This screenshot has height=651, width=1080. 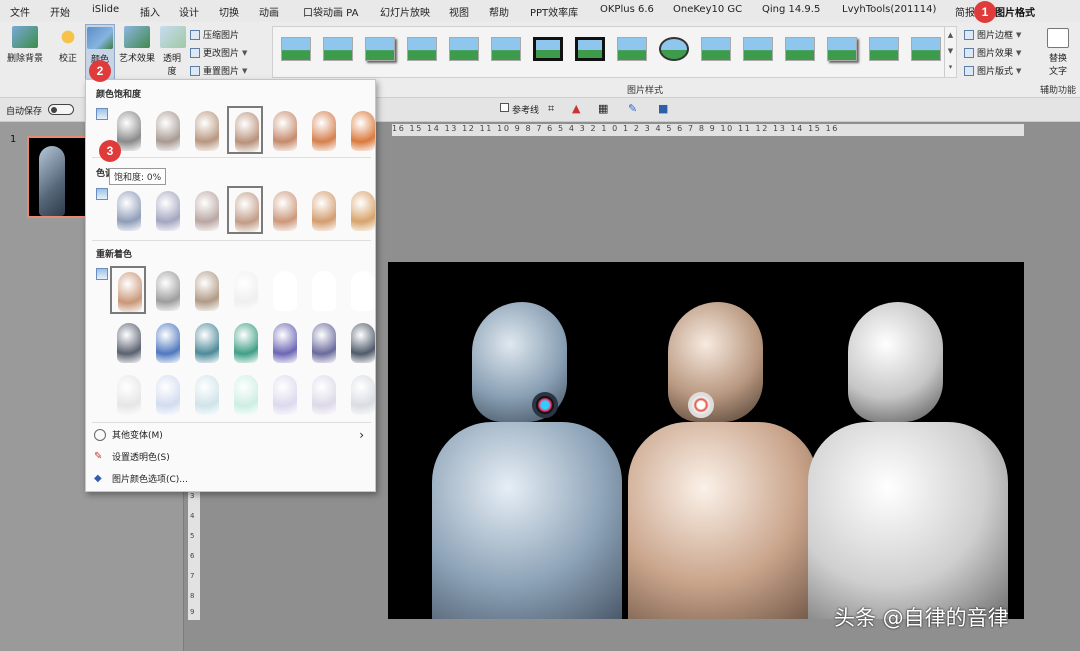 What do you see at coordinates (992, 52) in the screenshot?
I see `picture-effects-button: 图片效果 ▼` at bounding box center [992, 52].